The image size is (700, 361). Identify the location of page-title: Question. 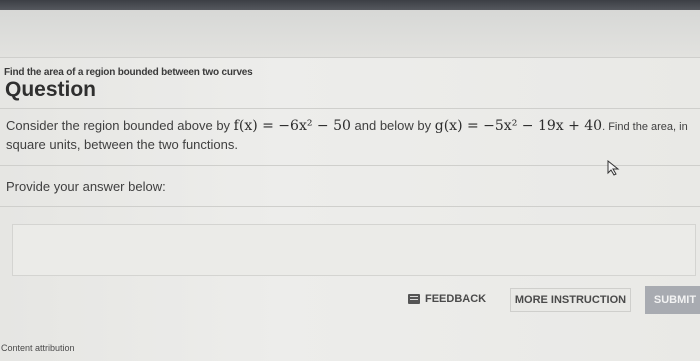
(51, 89).